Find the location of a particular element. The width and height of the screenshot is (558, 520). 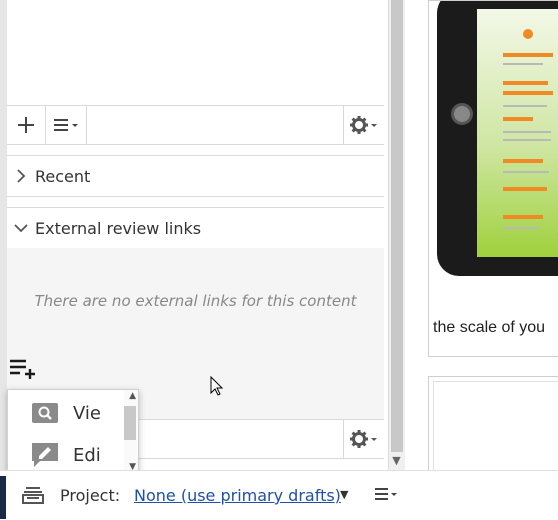

panel-edge is located at coordinates (3, 235).